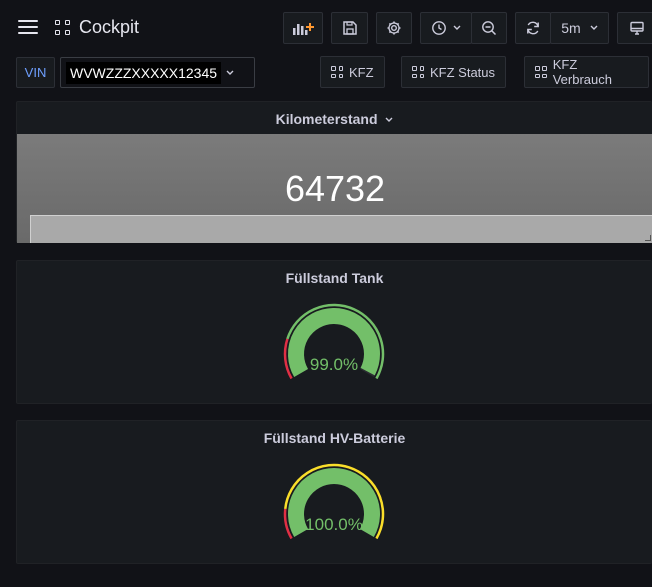 The height and width of the screenshot is (587, 652). I want to click on refresh-interval-picker: 5m, so click(579, 28).